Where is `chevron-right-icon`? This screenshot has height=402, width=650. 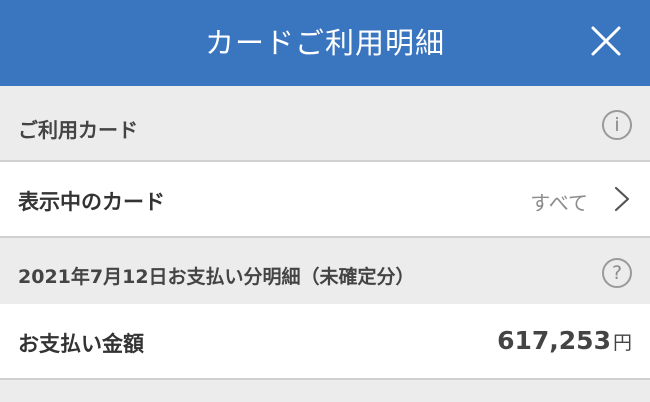 chevron-right-icon is located at coordinates (622, 199).